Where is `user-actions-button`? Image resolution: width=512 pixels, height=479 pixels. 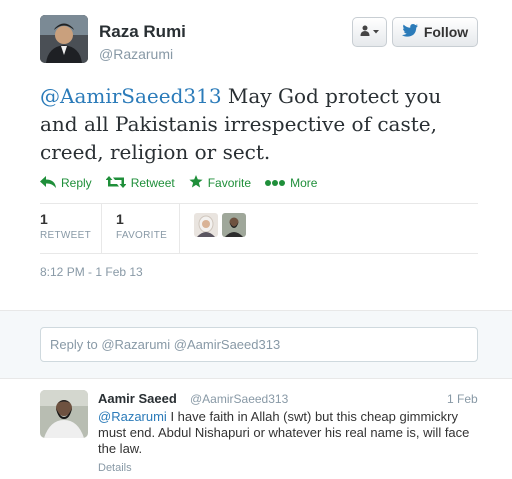 user-actions-button is located at coordinates (369, 32).